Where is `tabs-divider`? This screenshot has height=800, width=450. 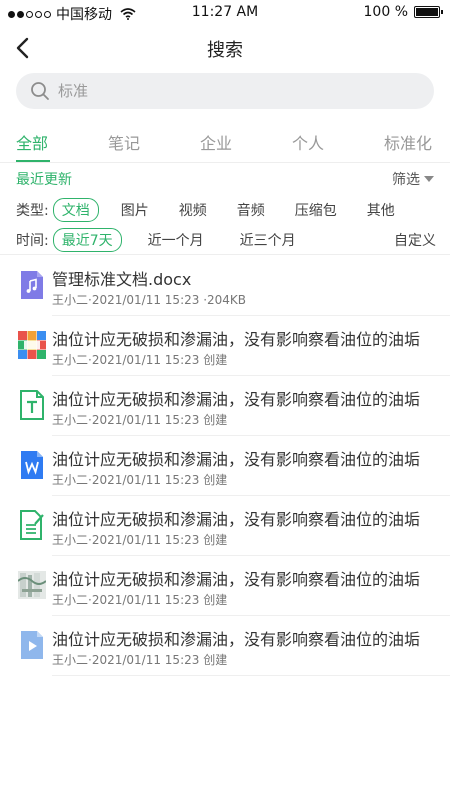
tabs-divider is located at coordinates (225, 162).